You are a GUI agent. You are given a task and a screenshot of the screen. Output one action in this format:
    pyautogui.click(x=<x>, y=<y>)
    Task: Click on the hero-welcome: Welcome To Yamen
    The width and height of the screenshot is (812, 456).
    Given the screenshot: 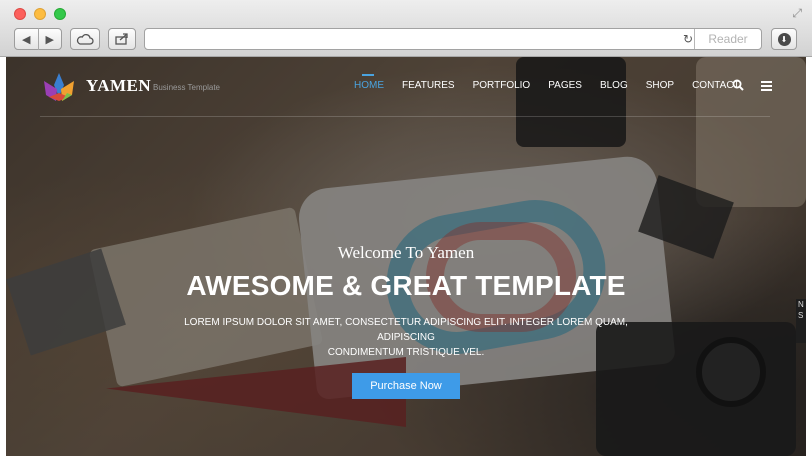 What is the action you would take?
    pyautogui.click(x=406, y=252)
    